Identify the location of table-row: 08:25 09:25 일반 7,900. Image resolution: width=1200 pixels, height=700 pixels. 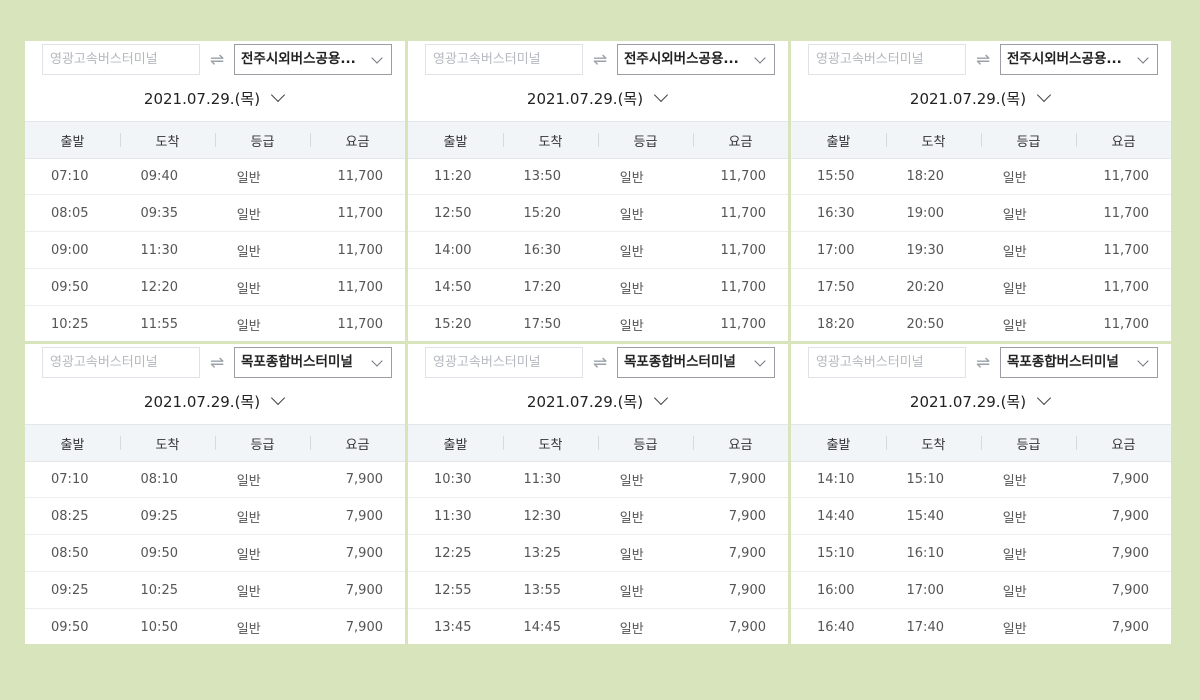
(215, 516).